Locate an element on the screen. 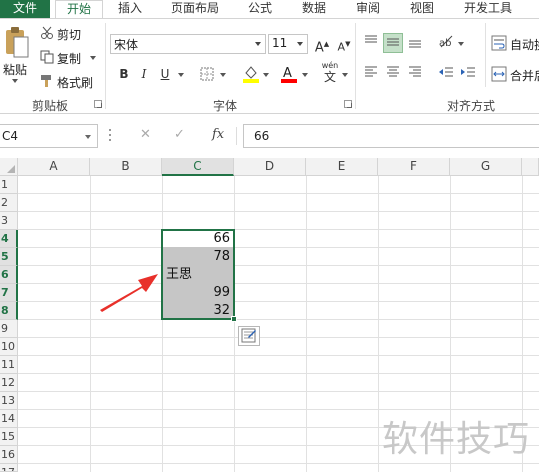 The width and height of the screenshot is (539, 472). wrap-text-icon is located at coordinates (499, 44).